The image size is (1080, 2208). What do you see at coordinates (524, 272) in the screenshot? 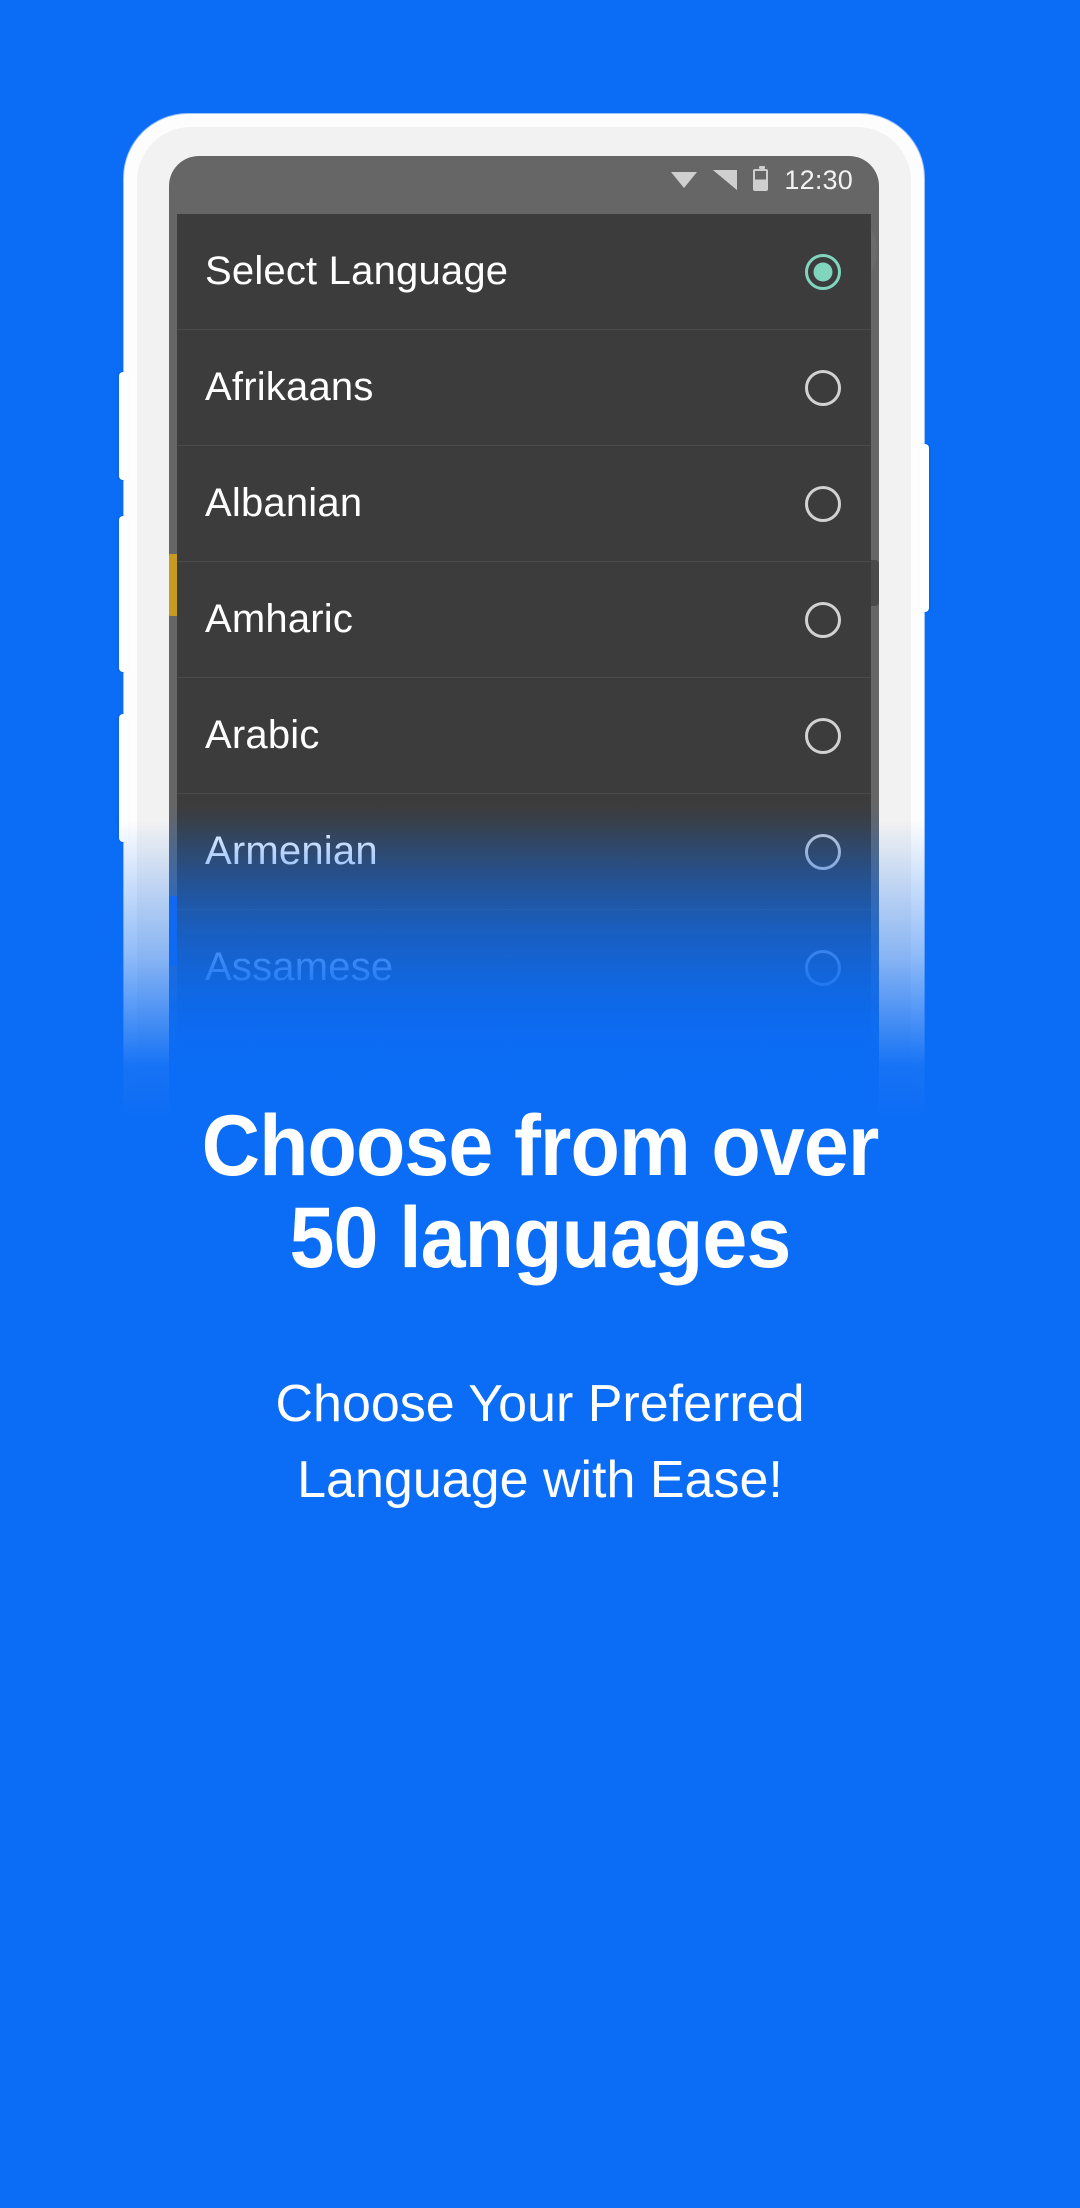
I see `language-row-select-language: Select Language` at bounding box center [524, 272].